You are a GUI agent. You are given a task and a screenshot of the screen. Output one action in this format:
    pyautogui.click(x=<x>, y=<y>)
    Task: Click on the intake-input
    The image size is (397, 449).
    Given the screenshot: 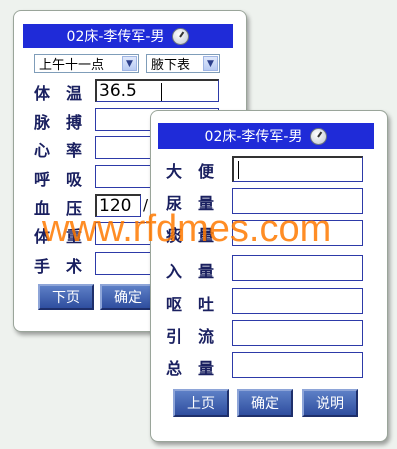 What is the action you would take?
    pyautogui.click(x=297, y=268)
    